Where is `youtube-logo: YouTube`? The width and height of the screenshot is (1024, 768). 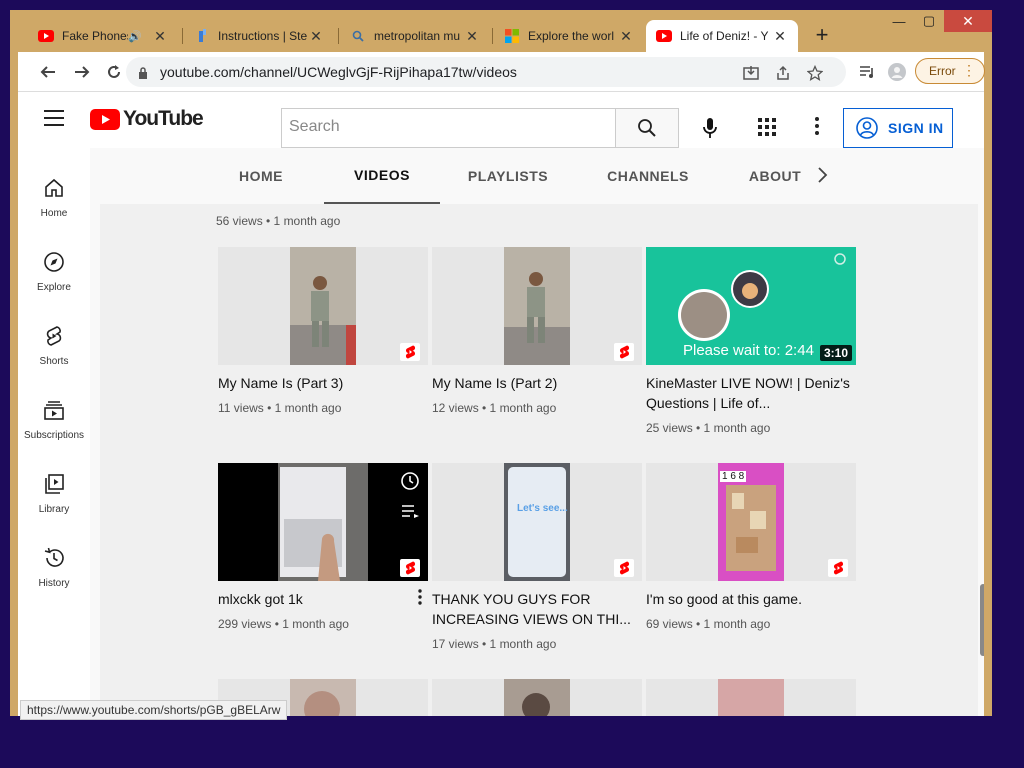 youtube-logo: YouTube is located at coordinates (147, 119).